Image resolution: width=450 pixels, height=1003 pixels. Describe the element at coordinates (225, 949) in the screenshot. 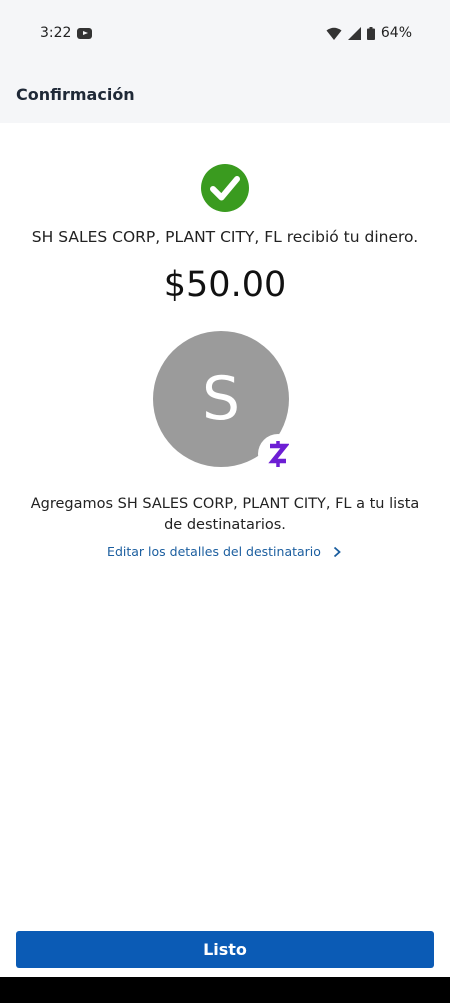

I see `done-button: Listo` at that location.